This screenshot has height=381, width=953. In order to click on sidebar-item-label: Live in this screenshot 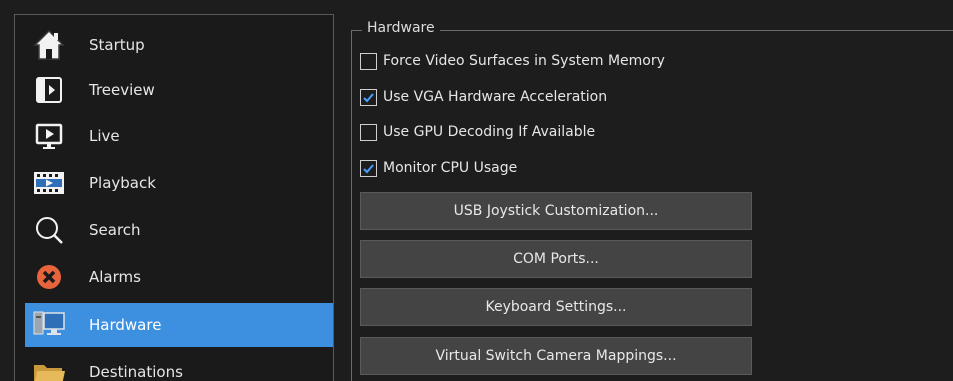, I will do `click(104, 136)`.